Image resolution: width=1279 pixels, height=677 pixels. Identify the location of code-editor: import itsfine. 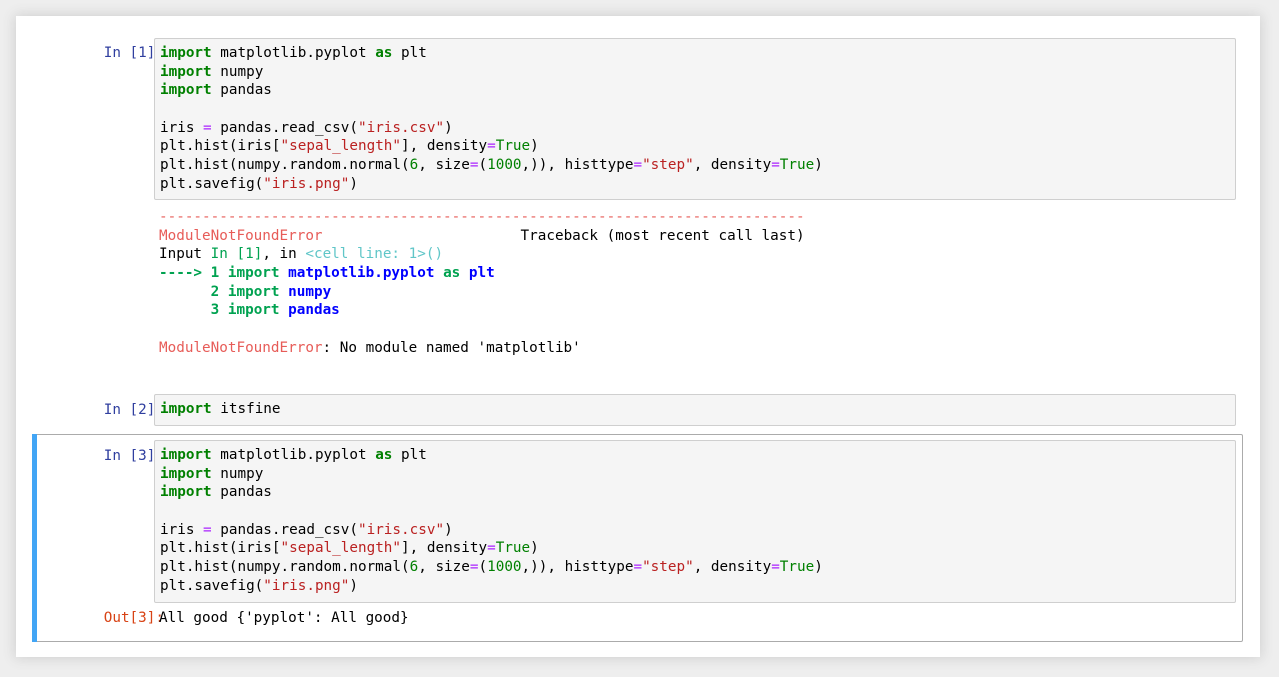
(695, 410).